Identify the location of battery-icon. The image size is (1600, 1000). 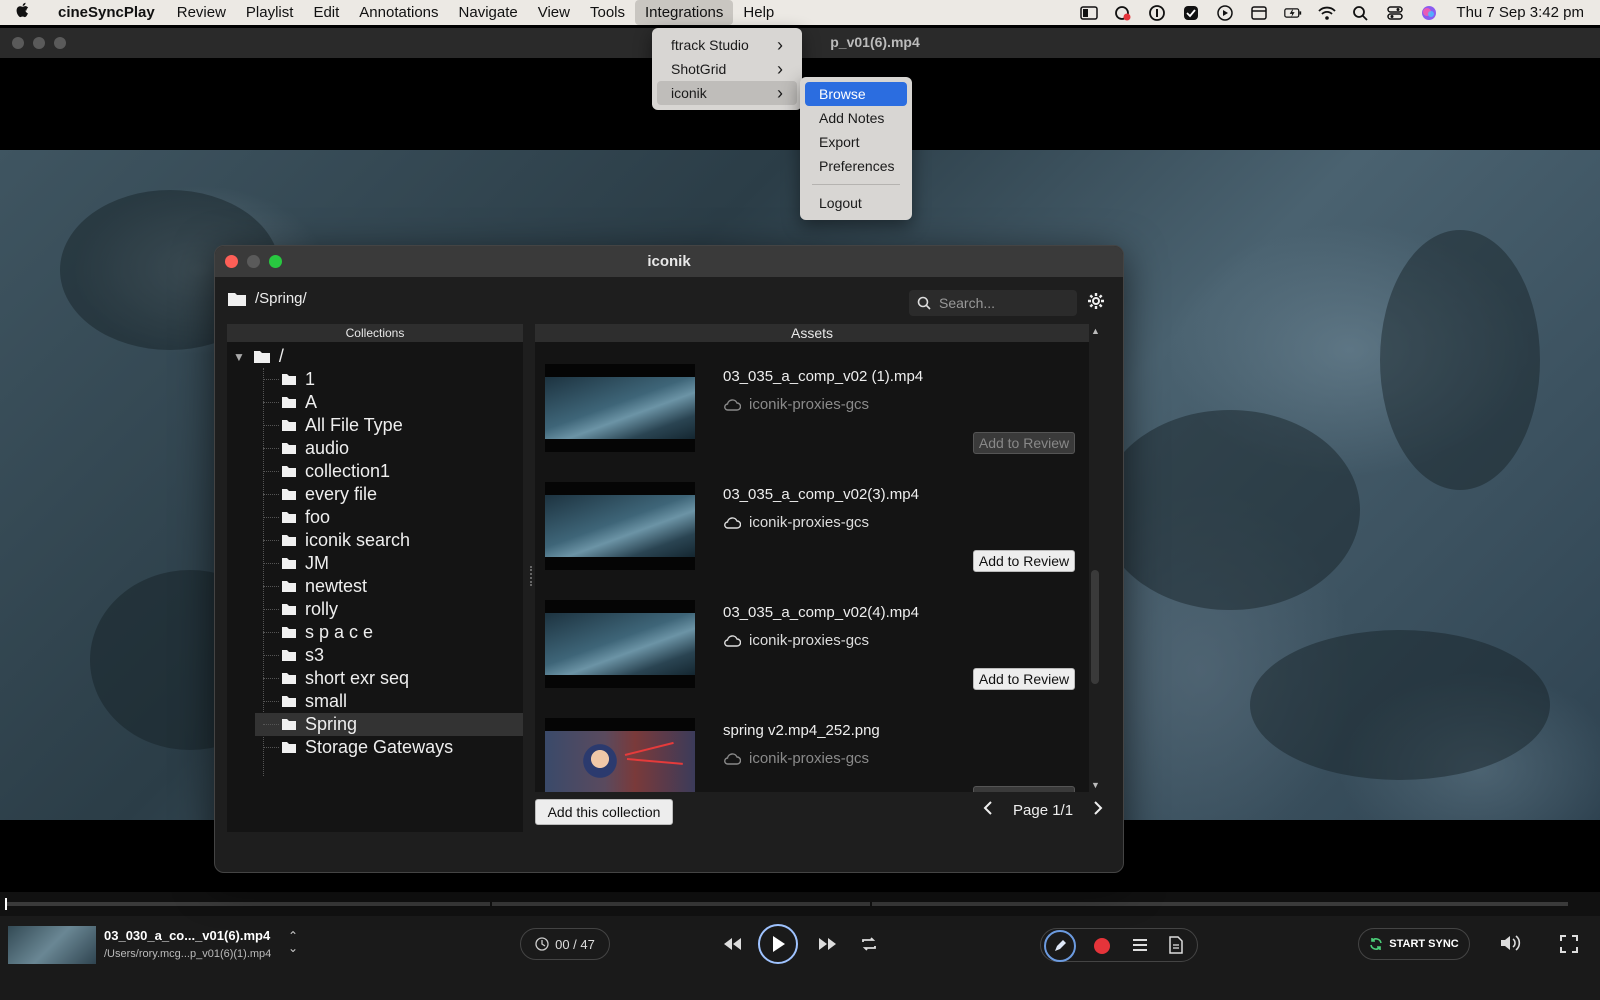
(1293, 12).